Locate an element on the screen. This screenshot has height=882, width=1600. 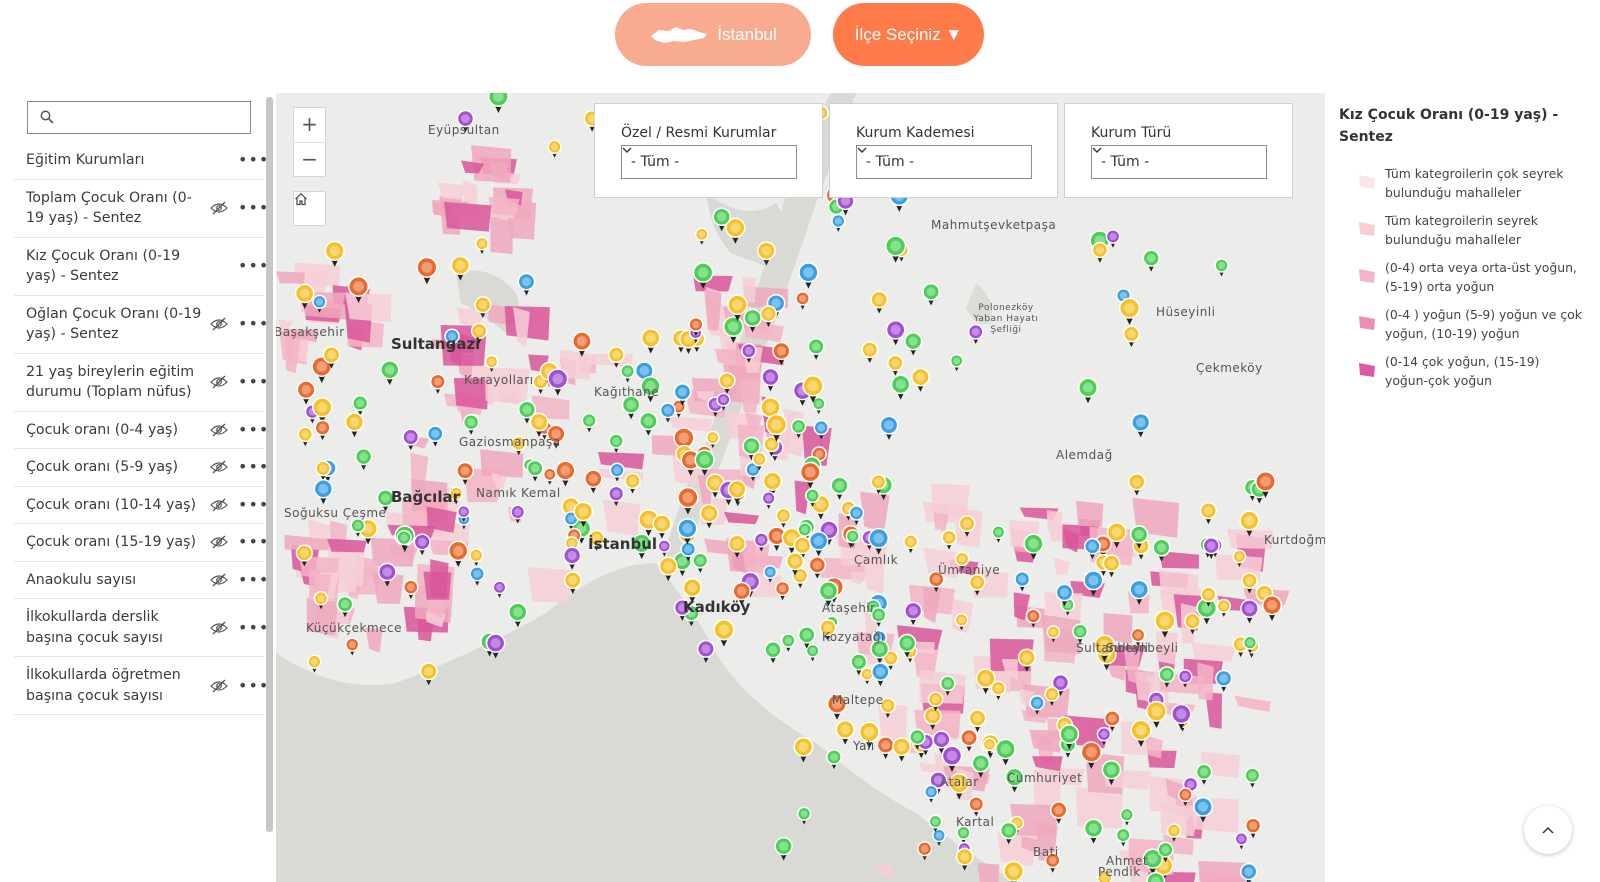
map-place-label: Sultangazi is located at coordinates (436, 344).